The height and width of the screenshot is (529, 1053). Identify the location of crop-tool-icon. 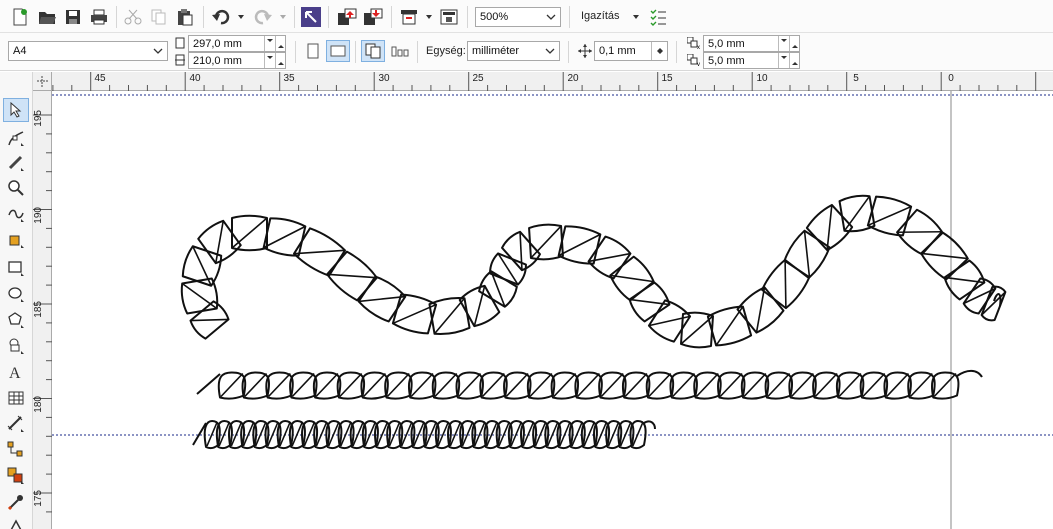
(16, 163).